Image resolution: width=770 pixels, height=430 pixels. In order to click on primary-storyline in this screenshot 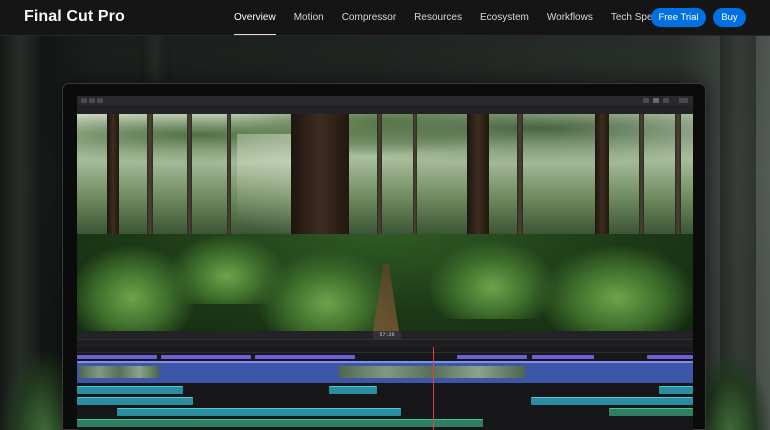, I will do `click(385, 372)`.